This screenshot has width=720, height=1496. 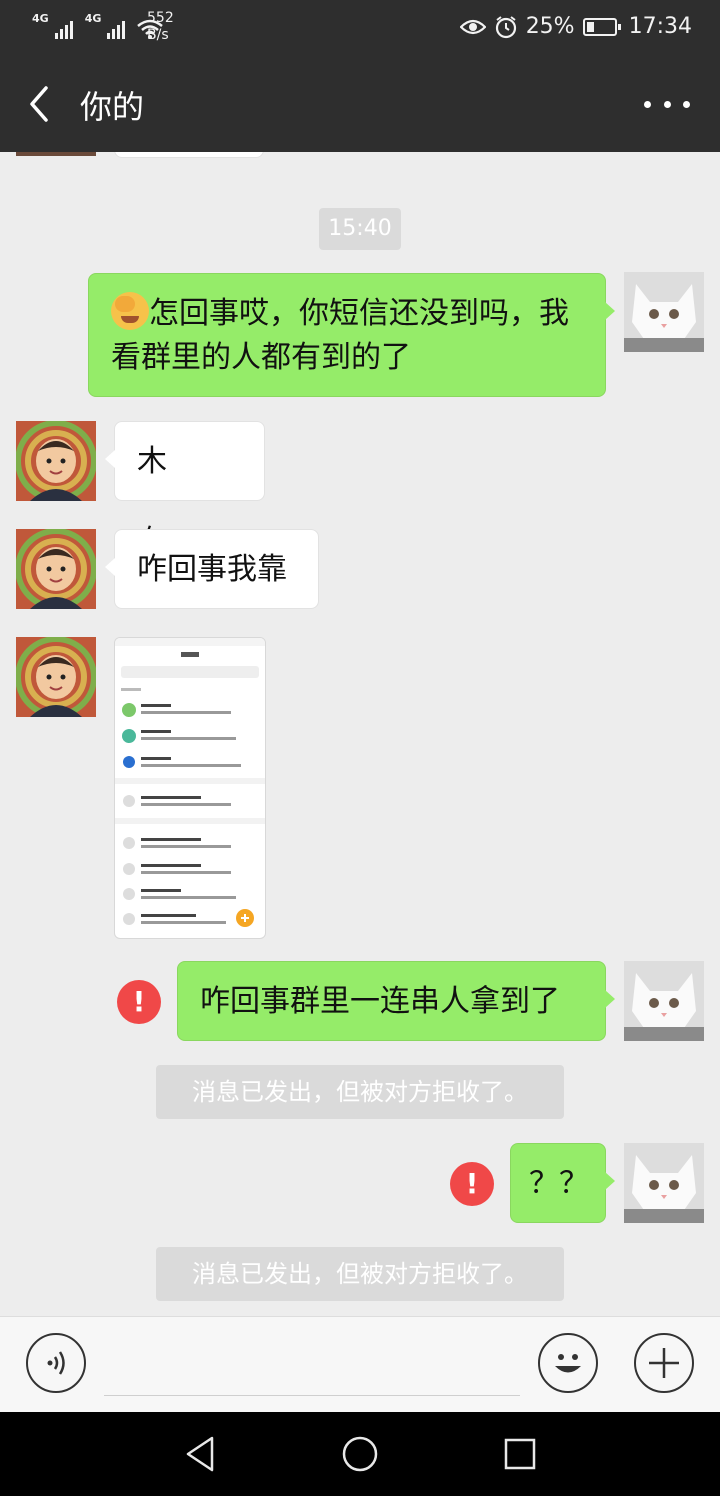 I want to click on voice-icon, so click(x=56, y=1363).